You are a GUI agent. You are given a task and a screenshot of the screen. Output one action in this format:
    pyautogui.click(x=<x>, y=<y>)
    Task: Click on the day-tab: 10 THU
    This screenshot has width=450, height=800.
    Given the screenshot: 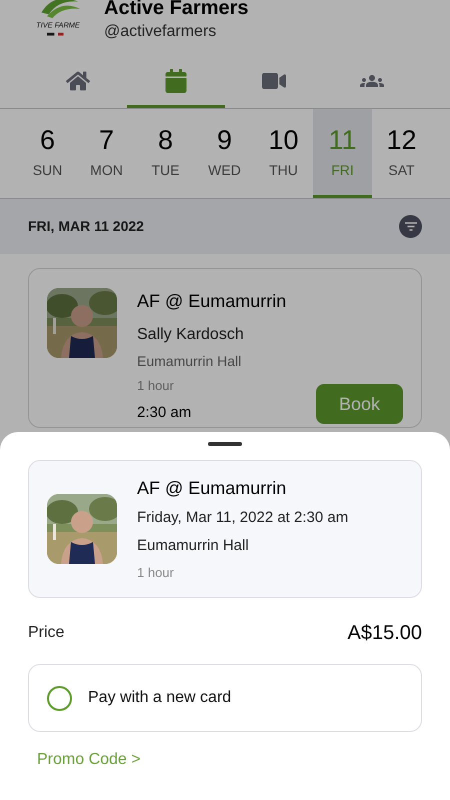 What is the action you would take?
    pyautogui.click(x=283, y=153)
    